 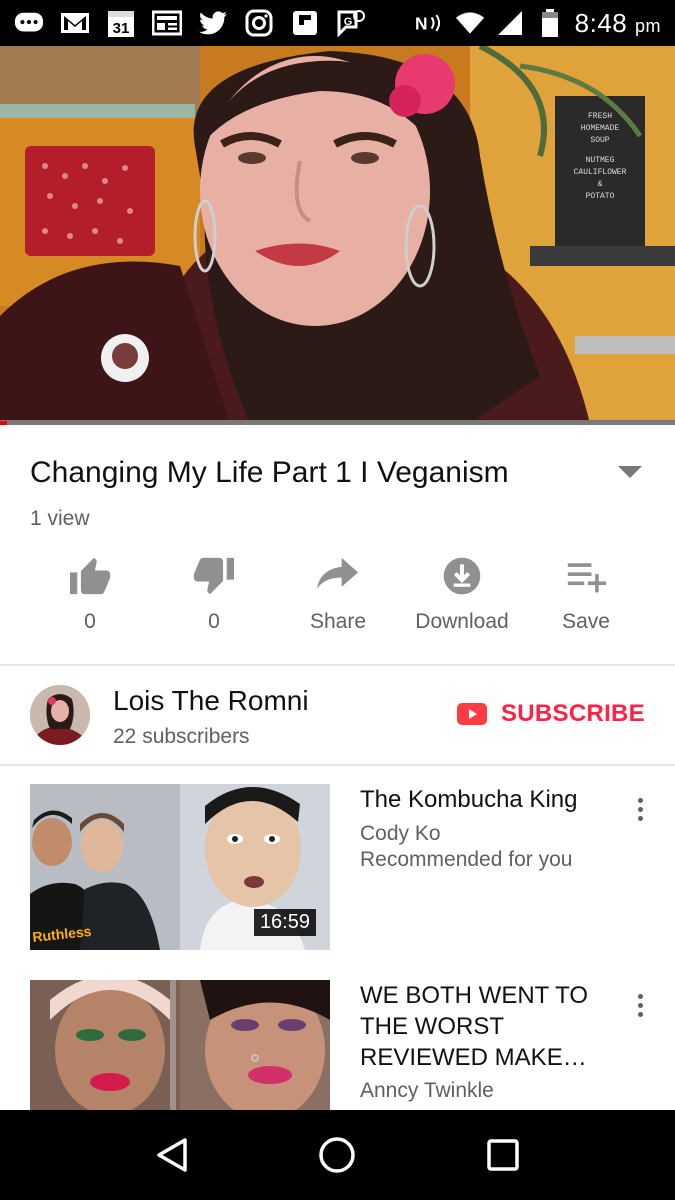 I want to click on video-actions: 0 0 Share Download Save, so click(x=338, y=601).